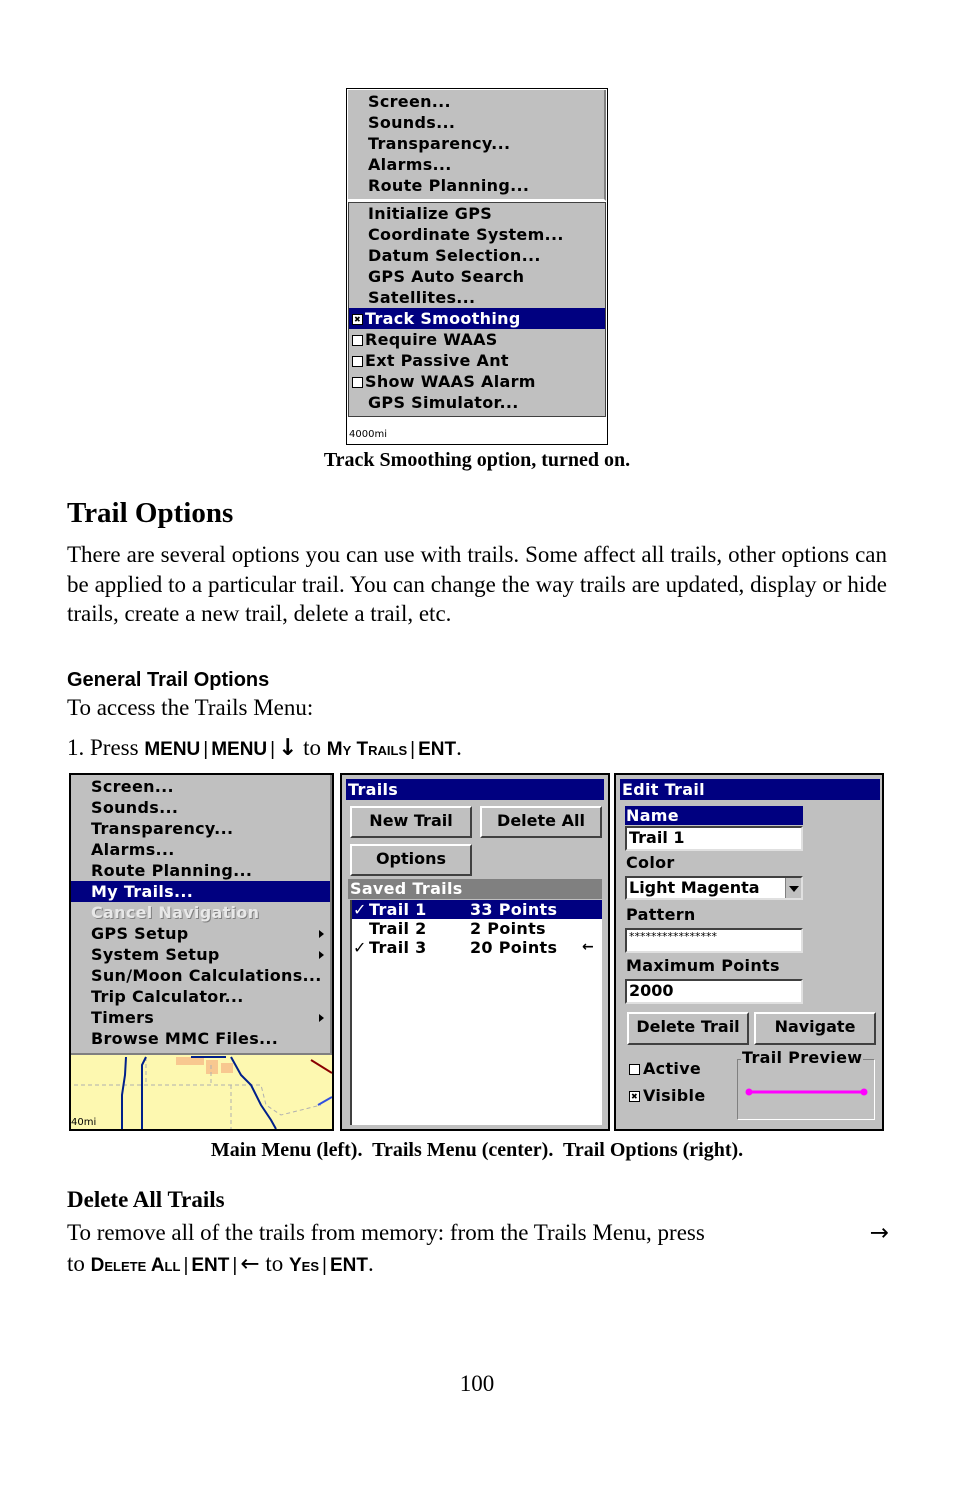 This screenshot has height=1487, width=954. Describe the element at coordinates (175, 912) in the screenshot. I see `menu-item-label: Cancel Navigation` at that location.